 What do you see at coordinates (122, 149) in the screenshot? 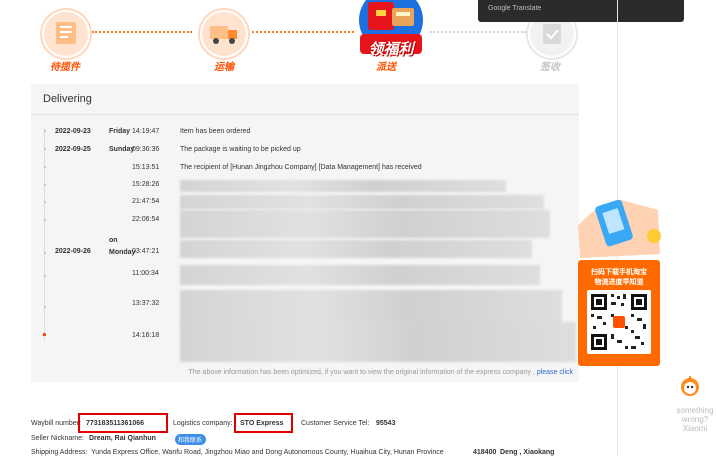
I see `event-day: Sunday` at bounding box center [122, 149].